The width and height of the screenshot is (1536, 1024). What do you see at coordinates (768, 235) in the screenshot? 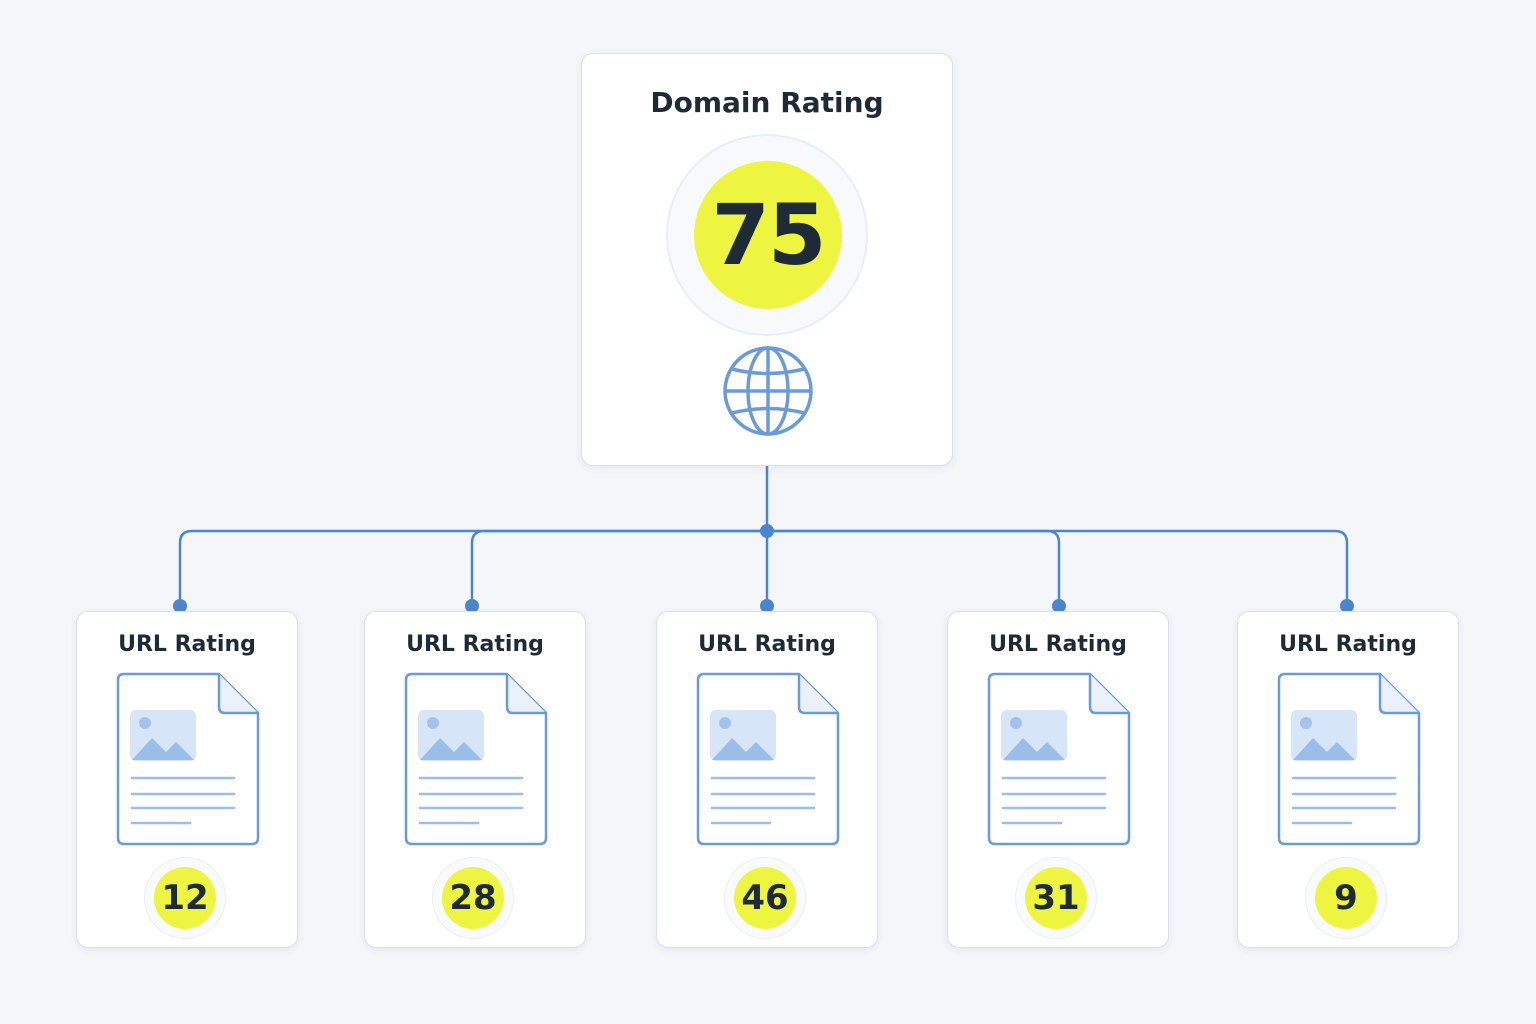
I see `domain-rating-value: 75` at bounding box center [768, 235].